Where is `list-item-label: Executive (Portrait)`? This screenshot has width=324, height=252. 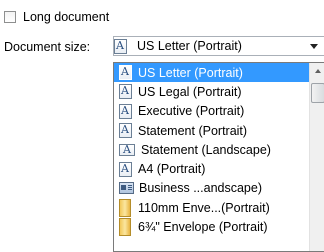
list-item-label: Executive (Portrait) is located at coordinates (191, 111).